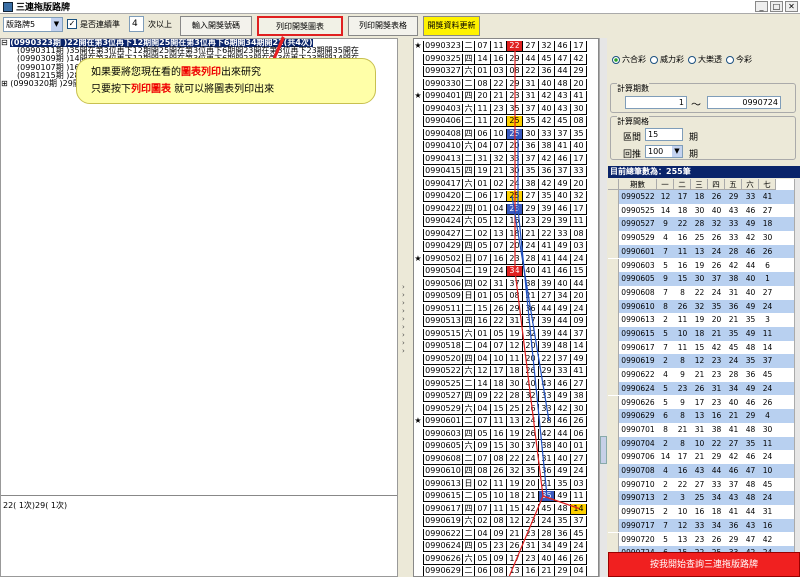  Describe the element at coordinates (701, 375) in the screenshot. I see `table-row: 0990622 4 9 21 23 28 36 45` at that location.